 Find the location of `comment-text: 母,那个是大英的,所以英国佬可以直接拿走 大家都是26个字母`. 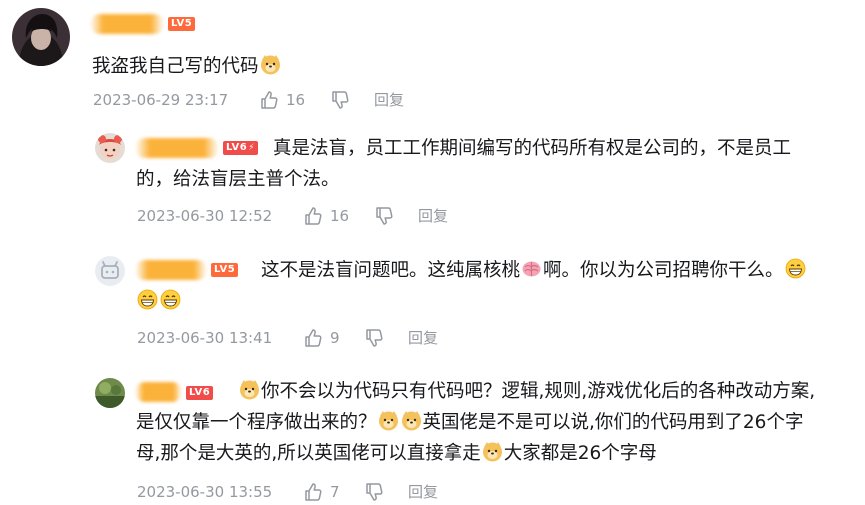

comment-text: 母,那个是大英的,所以英国佬可以直接拿走 大家都是26个字母 is located at coordinates (396, 453).